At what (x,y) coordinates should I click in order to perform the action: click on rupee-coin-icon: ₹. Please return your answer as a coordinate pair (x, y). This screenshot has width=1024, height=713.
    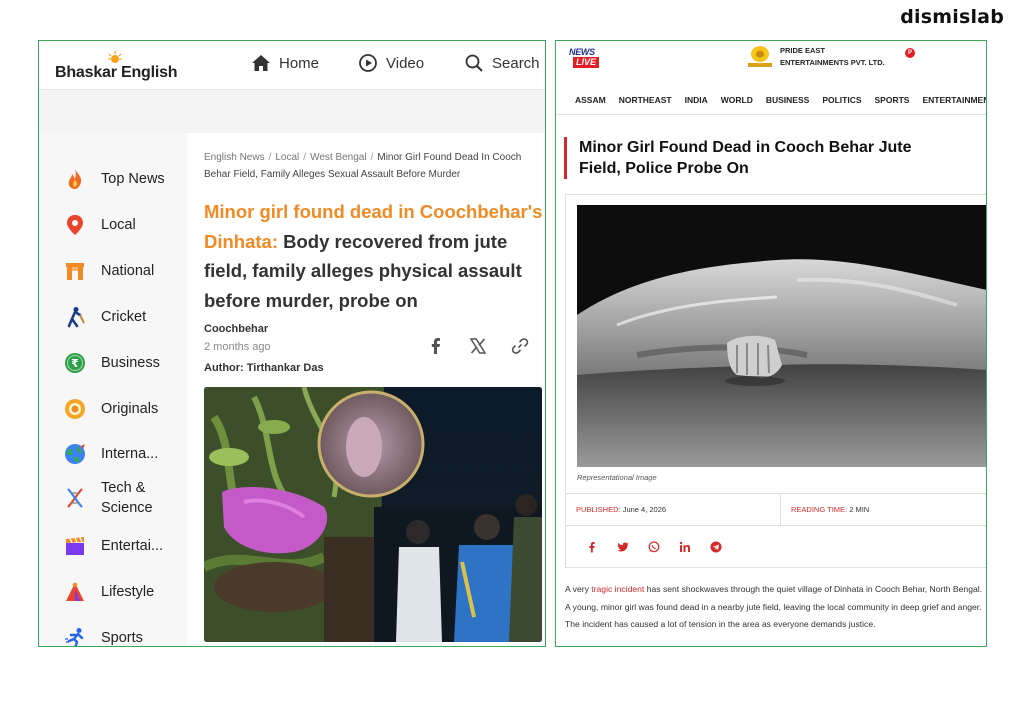
    Looking at the image, I should click on (75, 363).